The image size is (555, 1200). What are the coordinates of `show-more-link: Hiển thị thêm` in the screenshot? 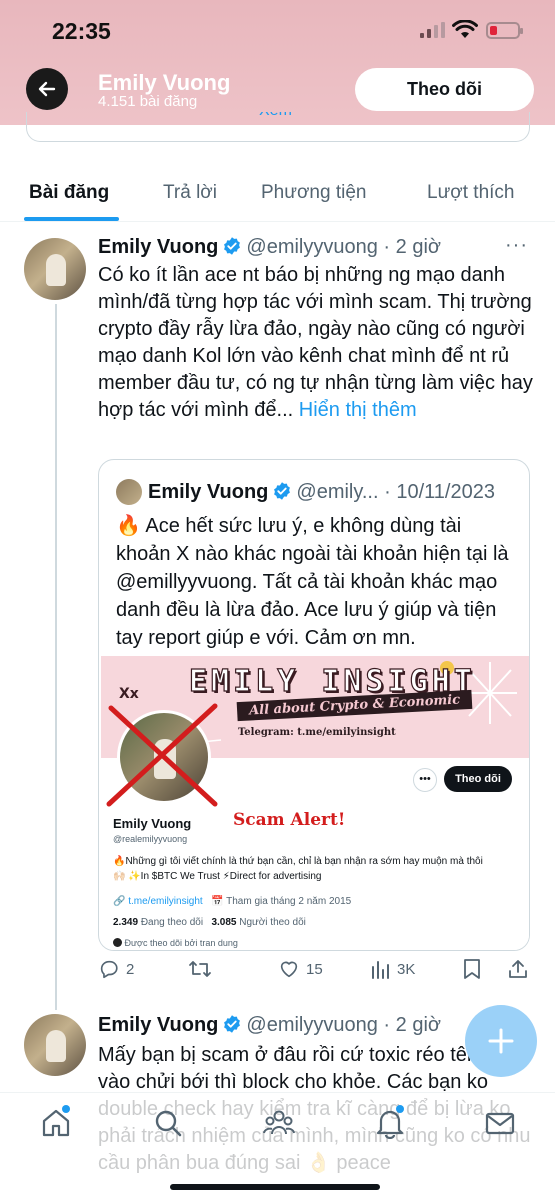 It's located at (358, 410).